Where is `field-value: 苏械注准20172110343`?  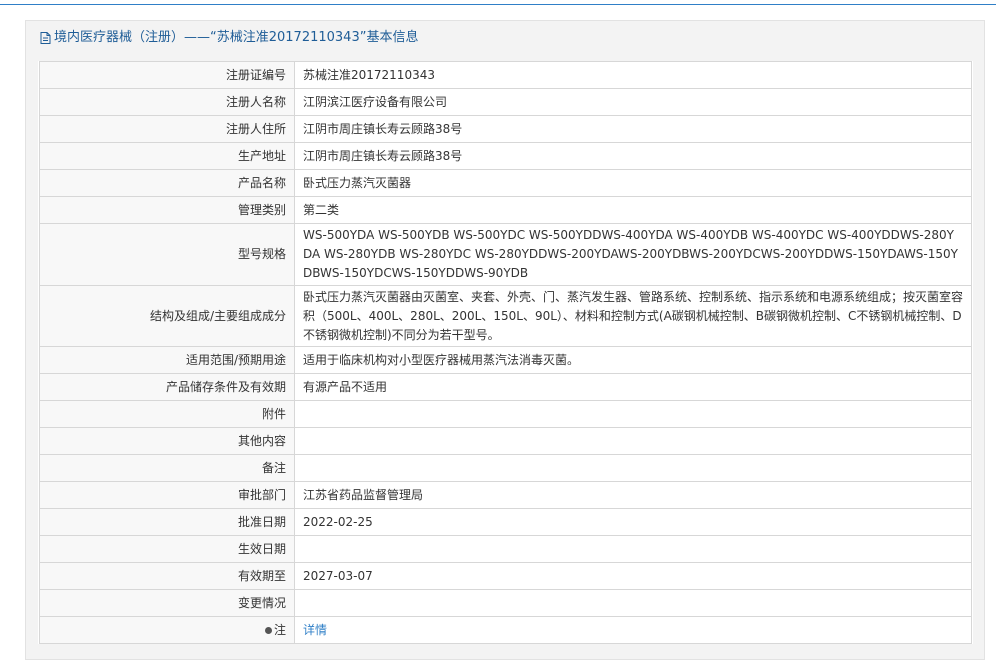 field-value: 苏械注准20172110343 is located at coordinates (633, 75).